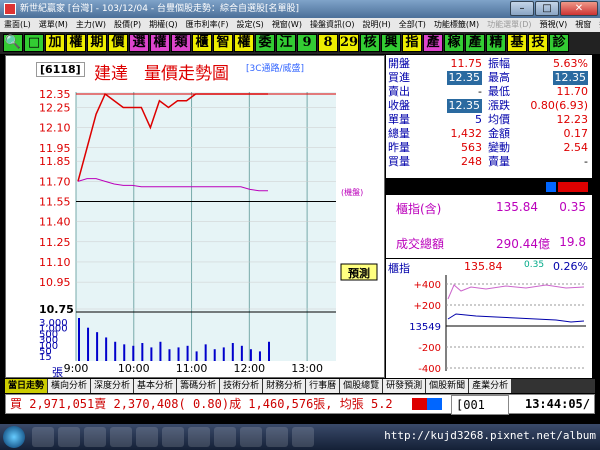  Describe the element at coordinates (412, 25) in the screenshot. I see `menu-item: 全部(T)` at that location.